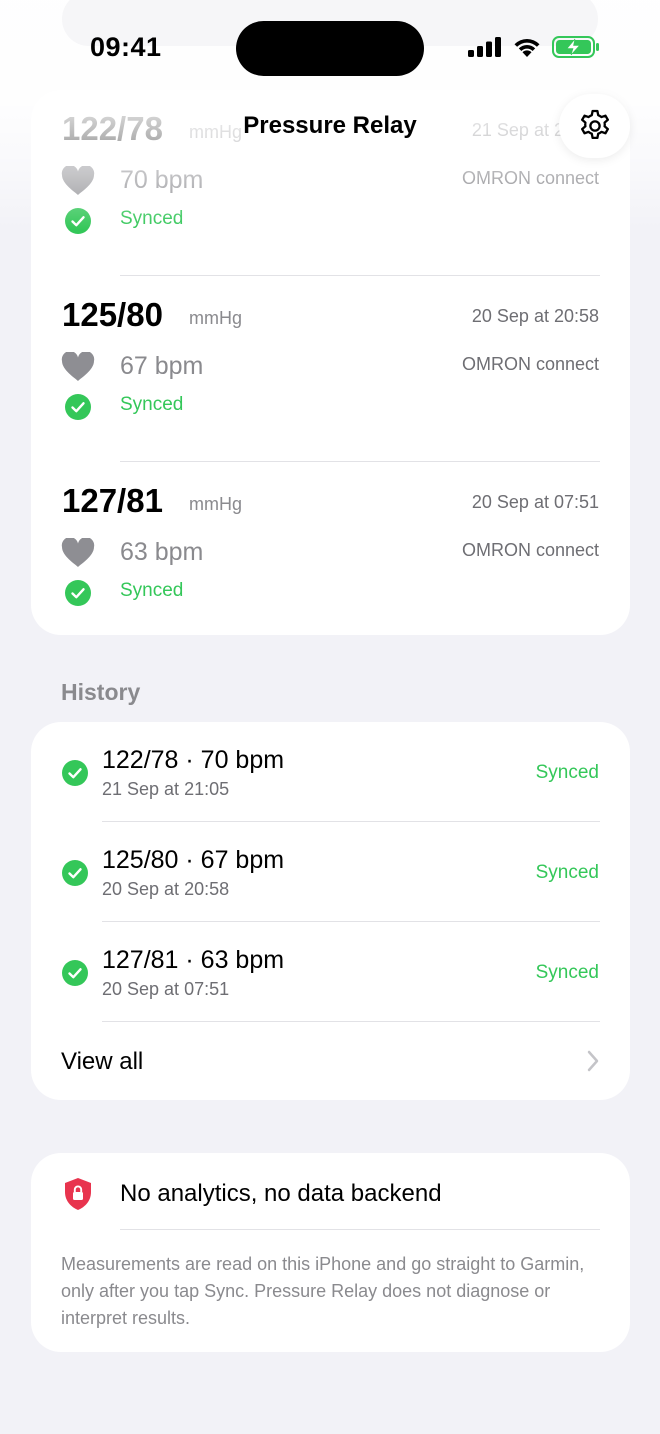 This screenshot has height=1434, width=660. Describe the element at coordinates (162, 366) in the screenshot. I see `reading-heart-rate: 67 bpm` at that location.